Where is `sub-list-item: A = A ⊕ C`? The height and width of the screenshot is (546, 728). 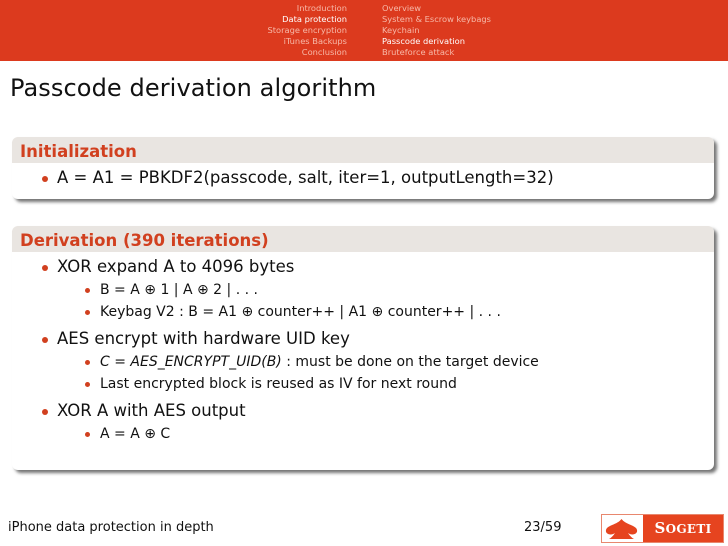
sub-list-item: A = A ⊕ C is located at coordinates (363, 434).